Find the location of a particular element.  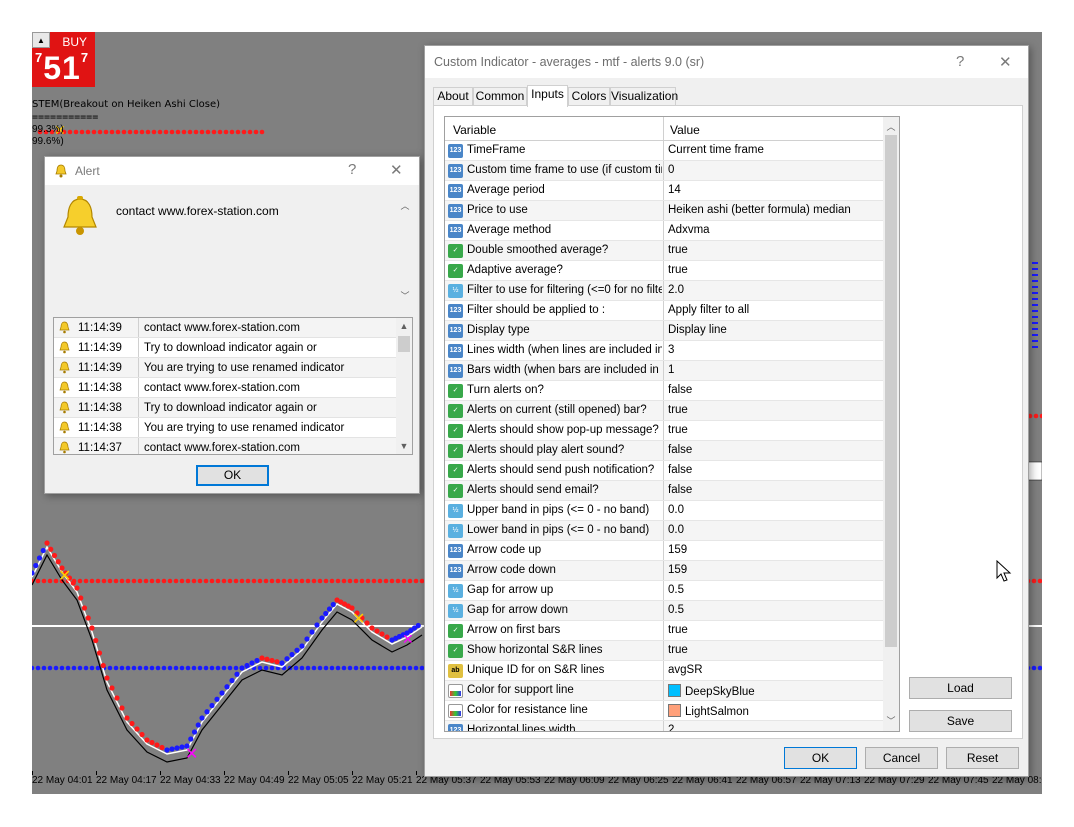

reset-button: Reset is located at coordinates (982, 758).